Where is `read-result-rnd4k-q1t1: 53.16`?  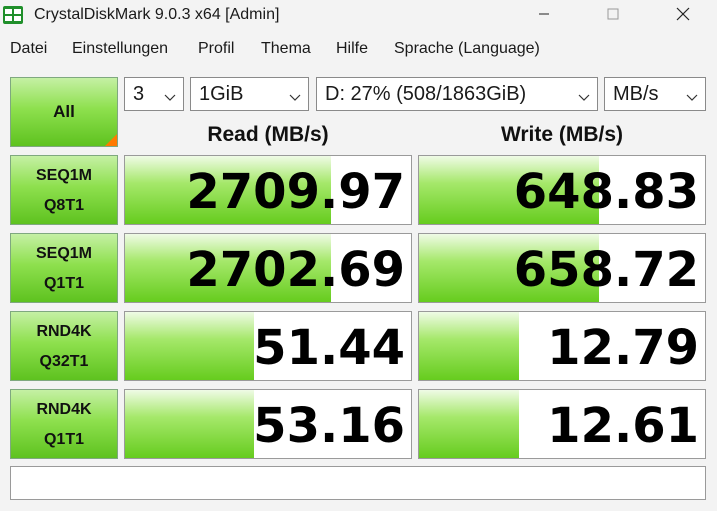
read-result-rnd4k-q1t1: 53.16 is located at coordinates (268, 424).